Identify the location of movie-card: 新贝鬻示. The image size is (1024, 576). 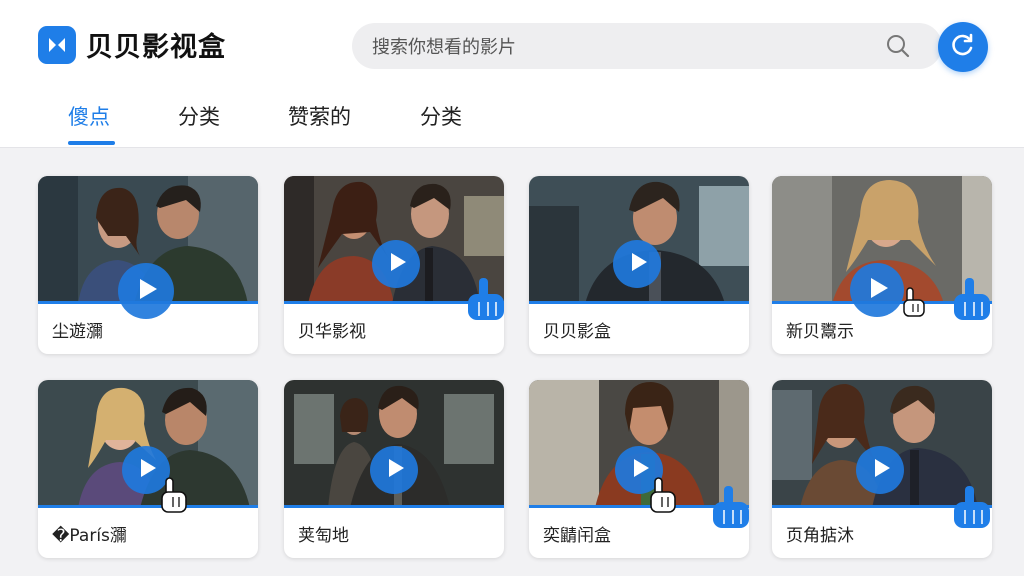
(882, 265).